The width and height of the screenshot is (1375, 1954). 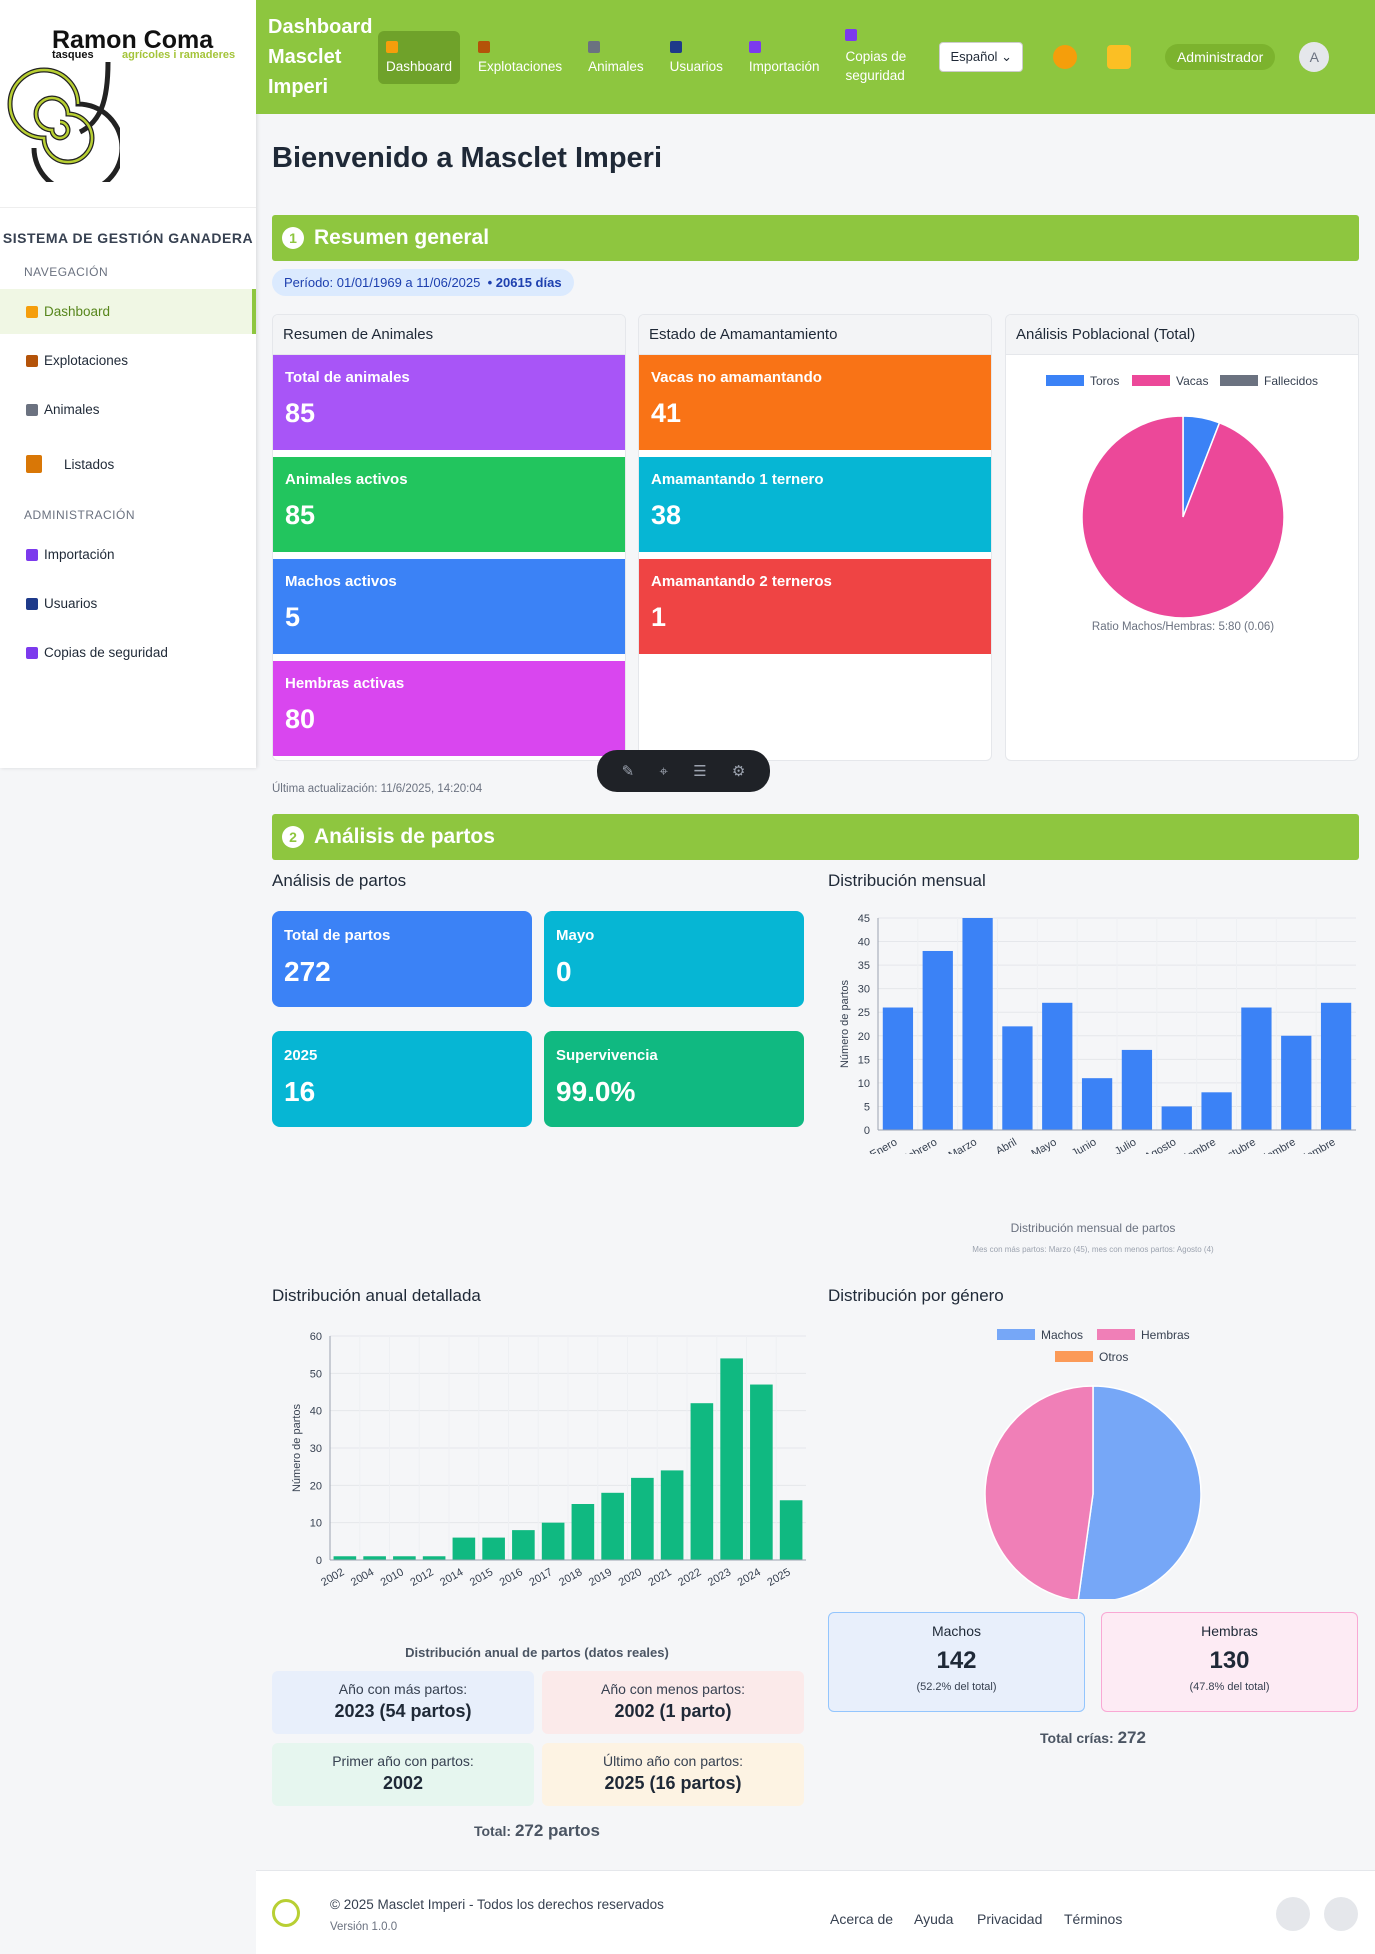 I want to click on stat-value: 41, so click(x=666, y=413).